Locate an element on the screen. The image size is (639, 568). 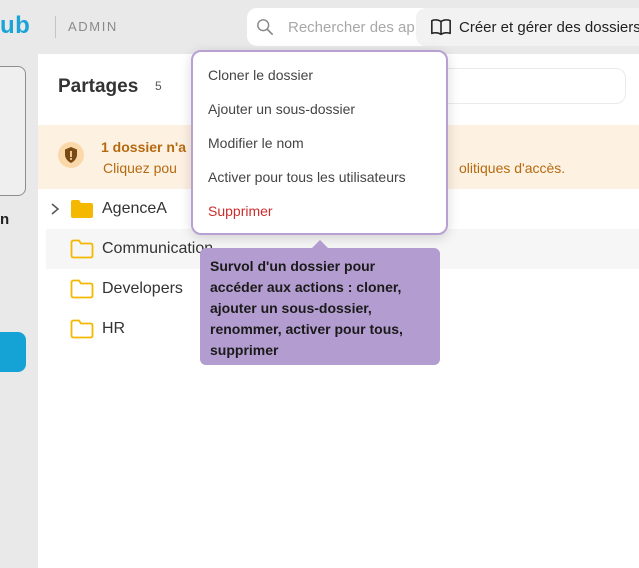
warning-message-start: Cliquez pou is located at coordinates (140, 168).